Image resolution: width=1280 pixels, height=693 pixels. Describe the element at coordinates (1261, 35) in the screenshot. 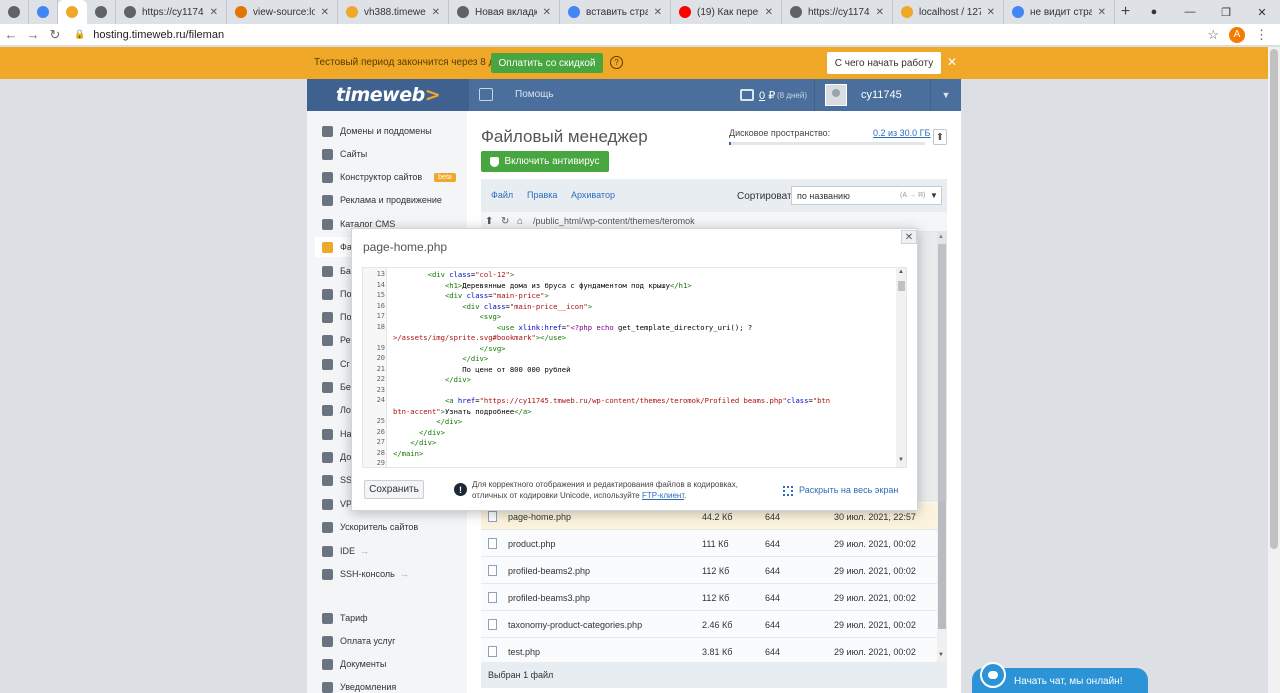

I see `browser-menu-icon: ⋮` at that location.